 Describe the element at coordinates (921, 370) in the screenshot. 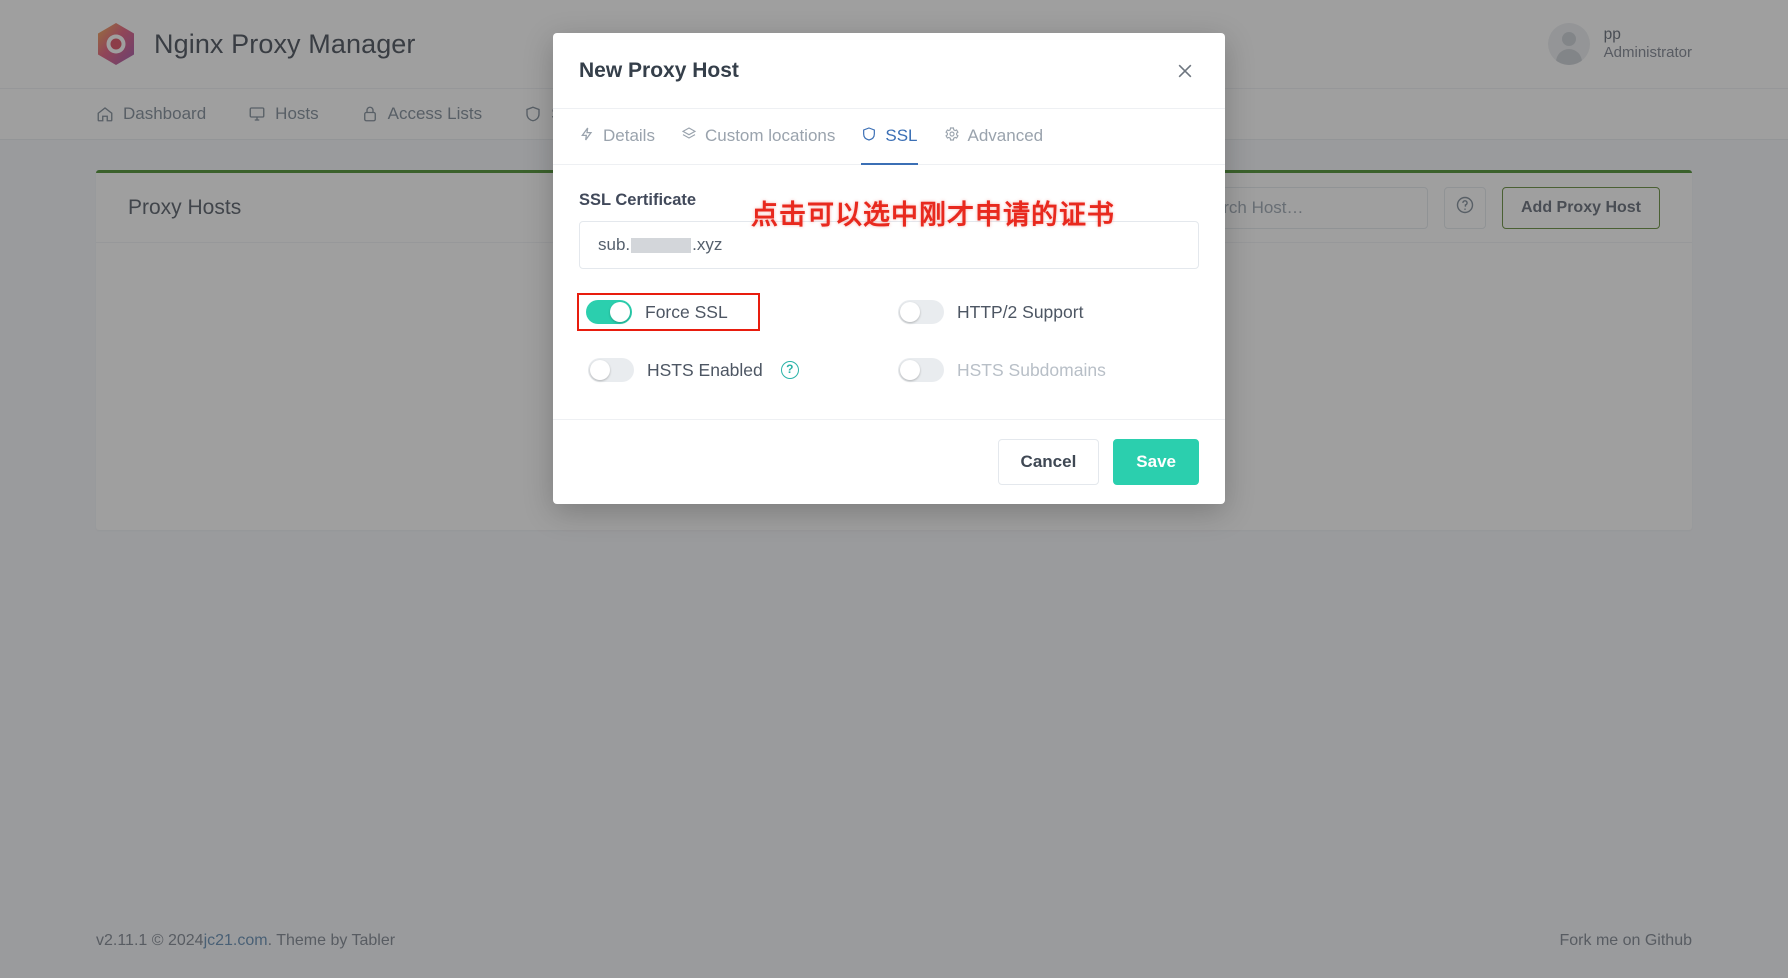

I see `hsts-subdomains-toggle` at that location.